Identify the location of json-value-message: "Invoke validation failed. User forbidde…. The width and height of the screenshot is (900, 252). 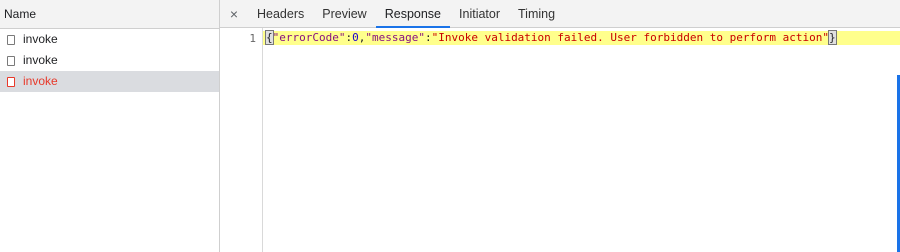
(630, 37).